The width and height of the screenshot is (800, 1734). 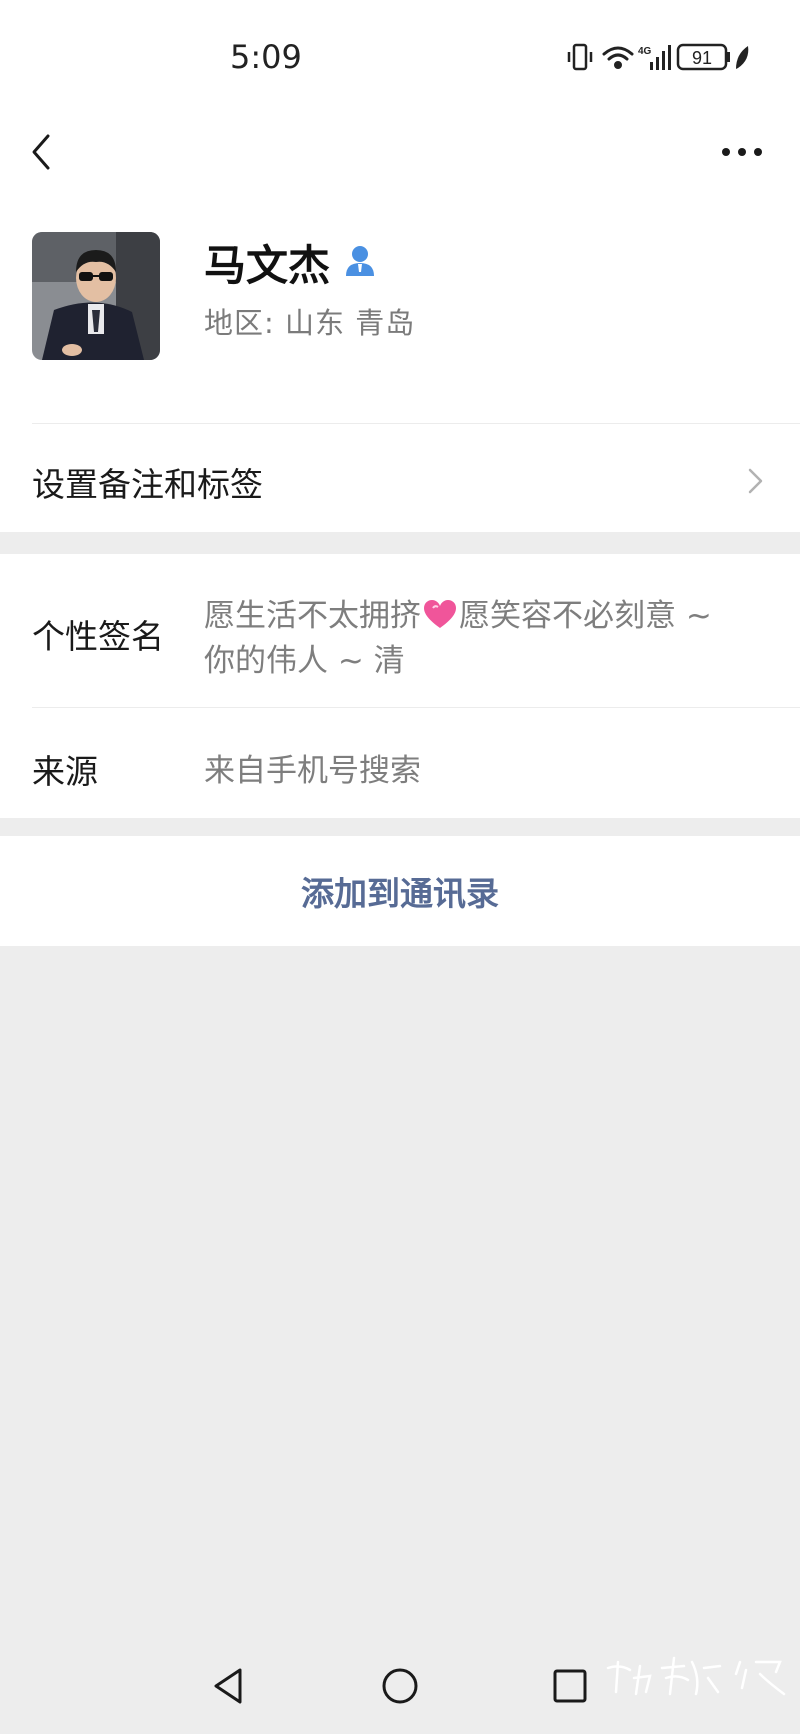 I want to click on chevron-right-icon, so click(x=756, y=481).